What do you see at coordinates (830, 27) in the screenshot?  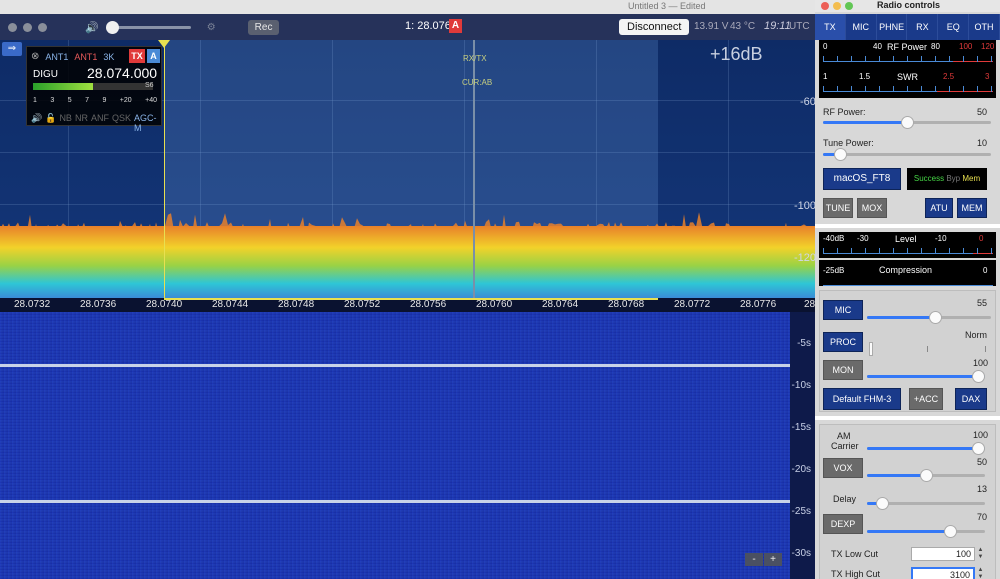 I see `tab-tx: TX` at bounding box center [830, 27].